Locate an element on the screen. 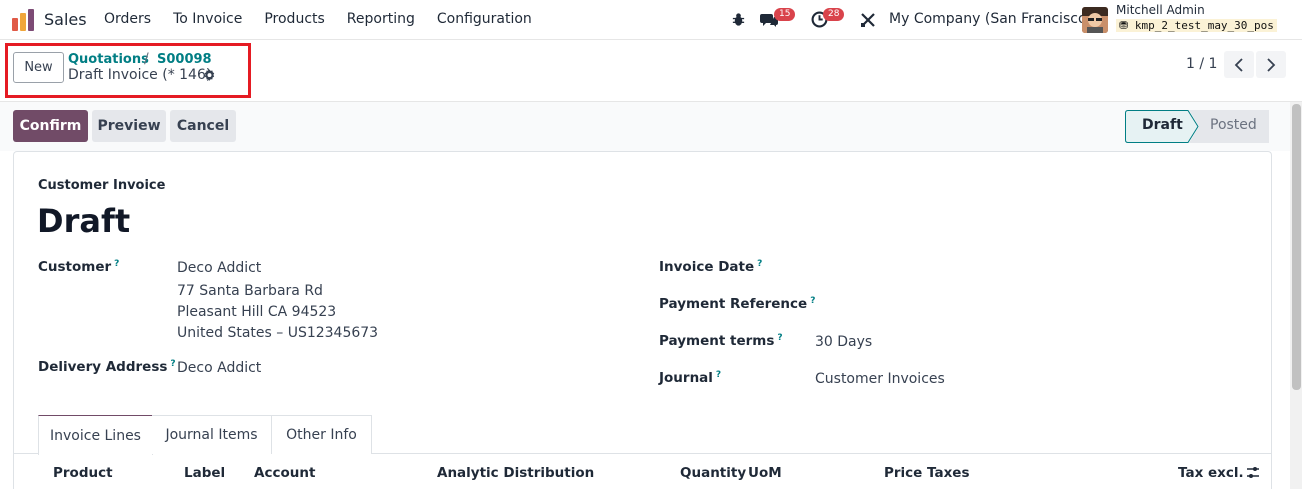 The width and height of the screenshot is (1302, 489). delivery-address-label-text: Delivery Address is located at coordinates (103, 367).